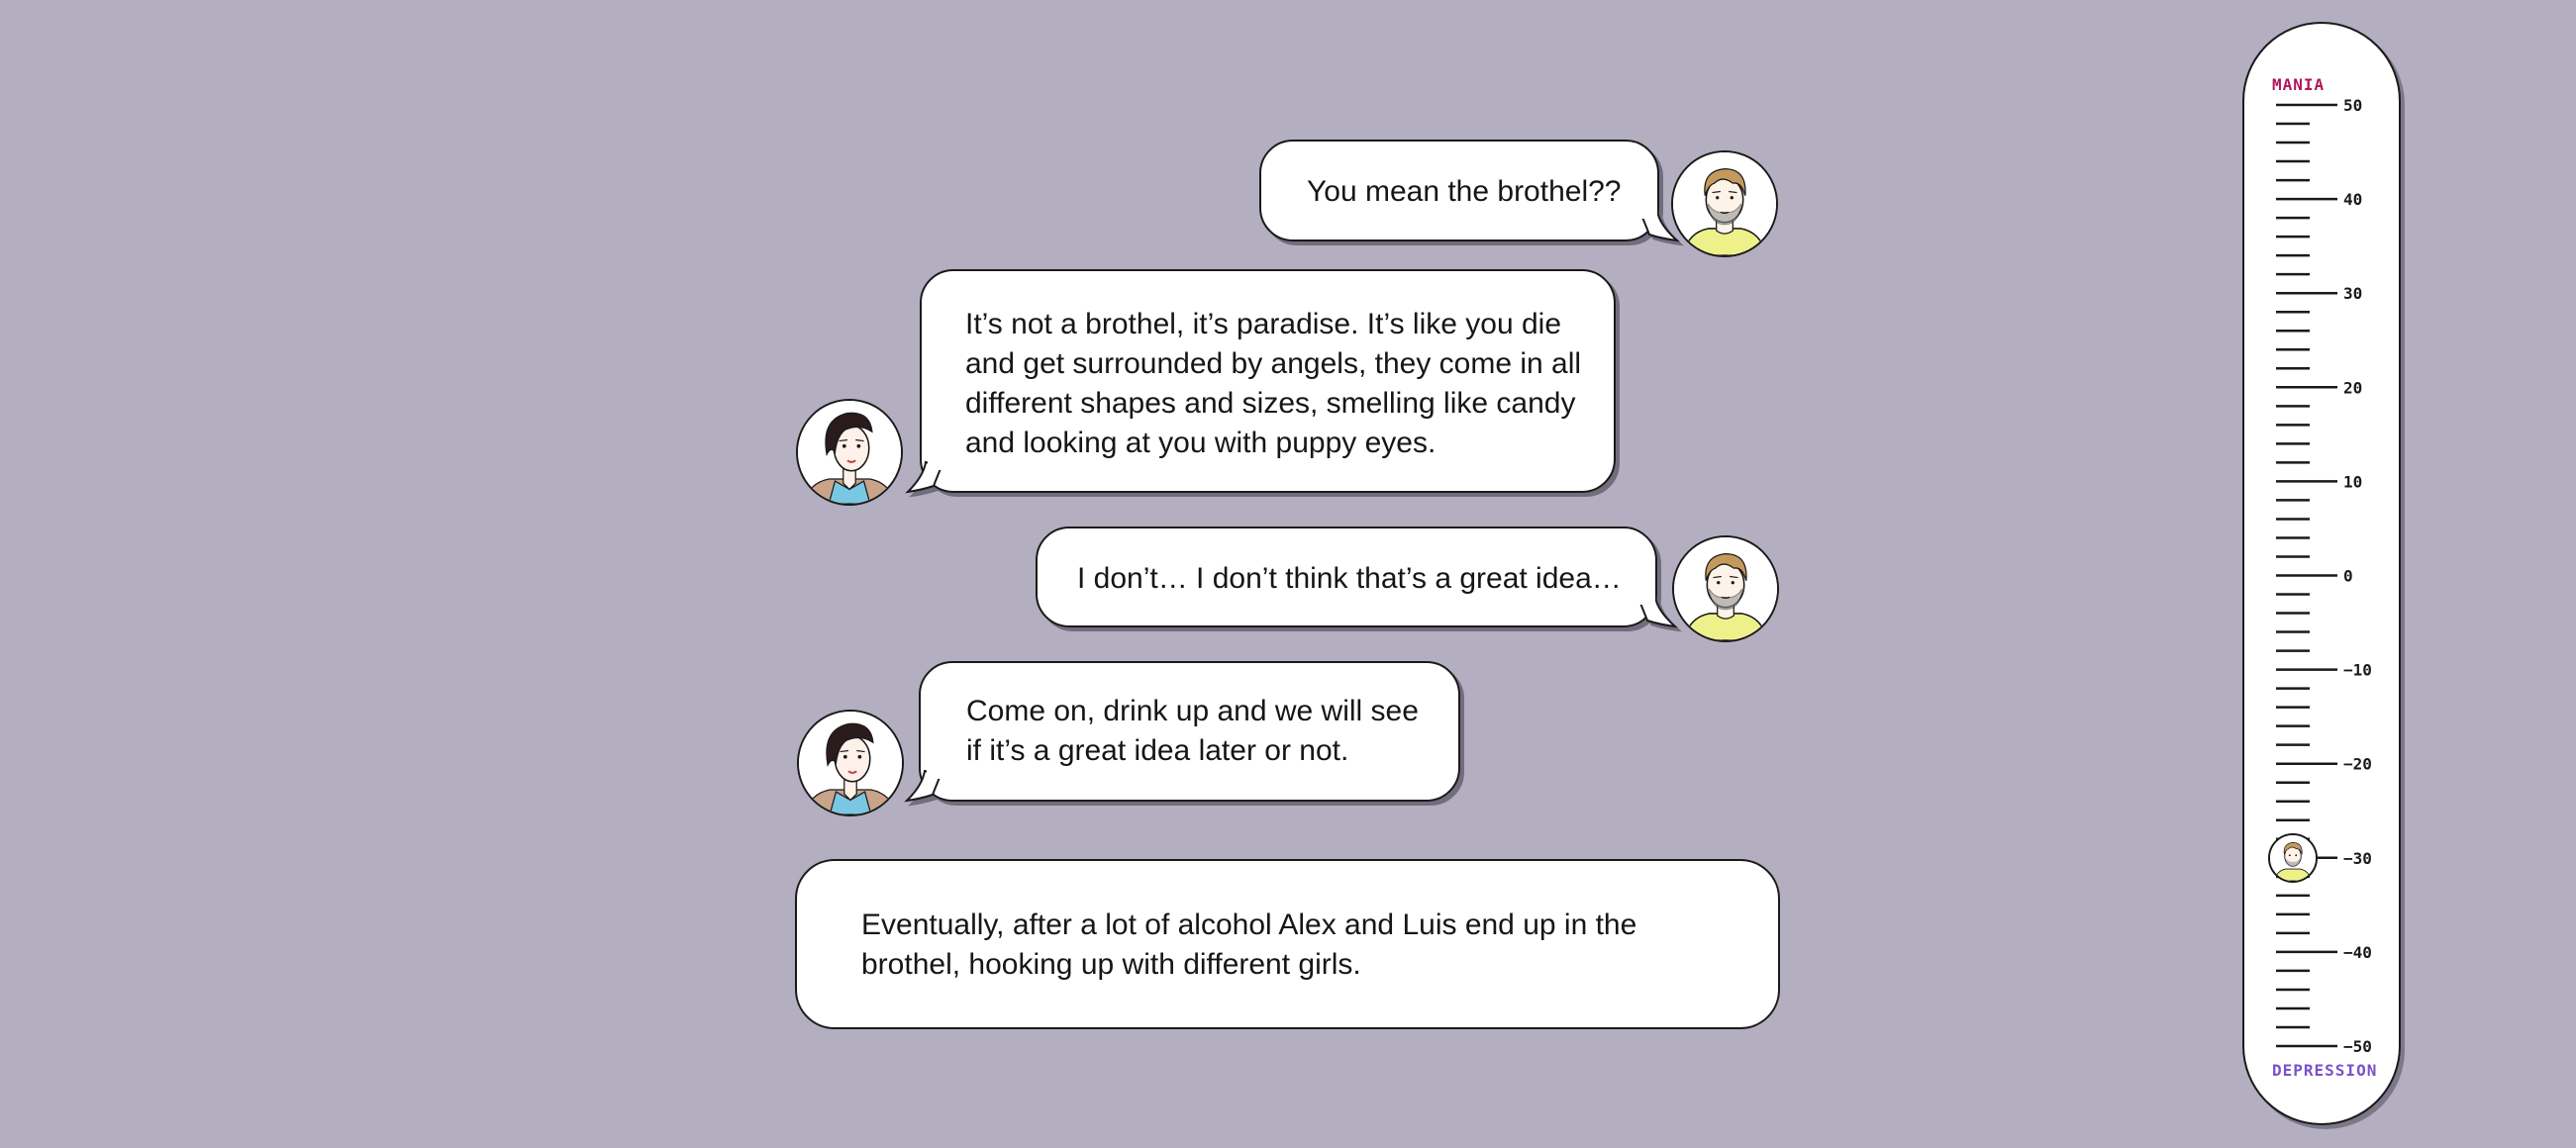 This screenshot has width=2576, height=1148. What do you see at coordinates (2358, 670) in the screenshot?
I see `tick-label: −10` at bounding box center [2358, 670].